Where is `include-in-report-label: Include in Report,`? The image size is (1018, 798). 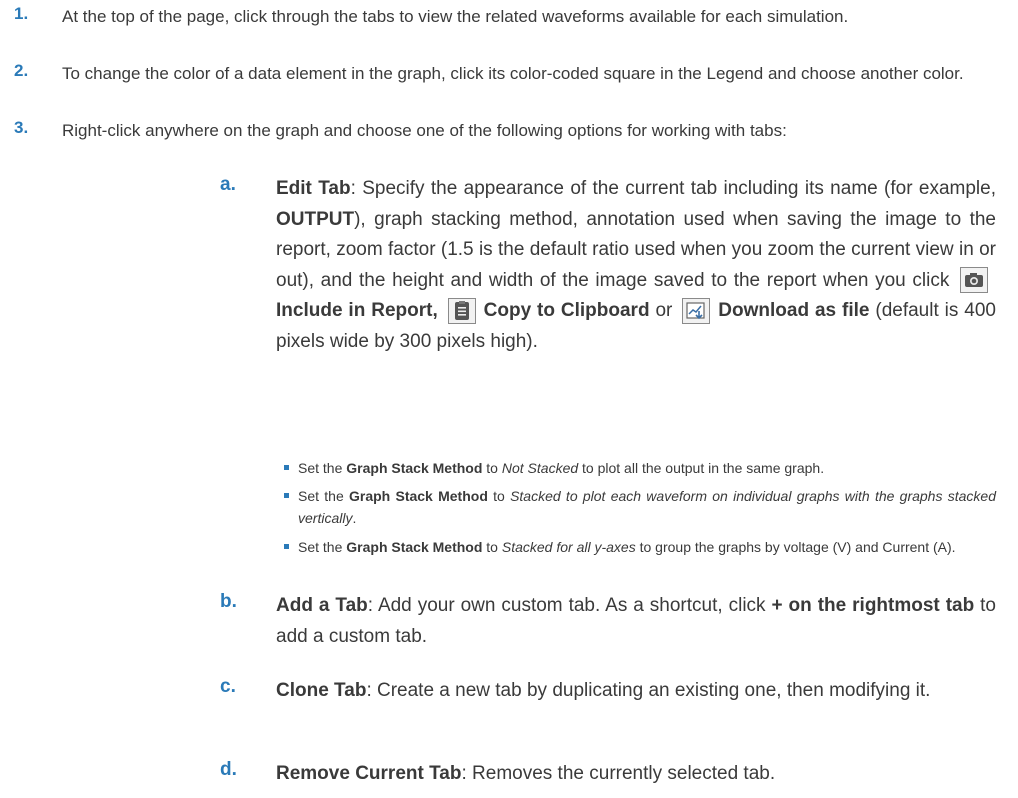 include-in-report-label: Include in Report, is located at coordinates (357, 310).